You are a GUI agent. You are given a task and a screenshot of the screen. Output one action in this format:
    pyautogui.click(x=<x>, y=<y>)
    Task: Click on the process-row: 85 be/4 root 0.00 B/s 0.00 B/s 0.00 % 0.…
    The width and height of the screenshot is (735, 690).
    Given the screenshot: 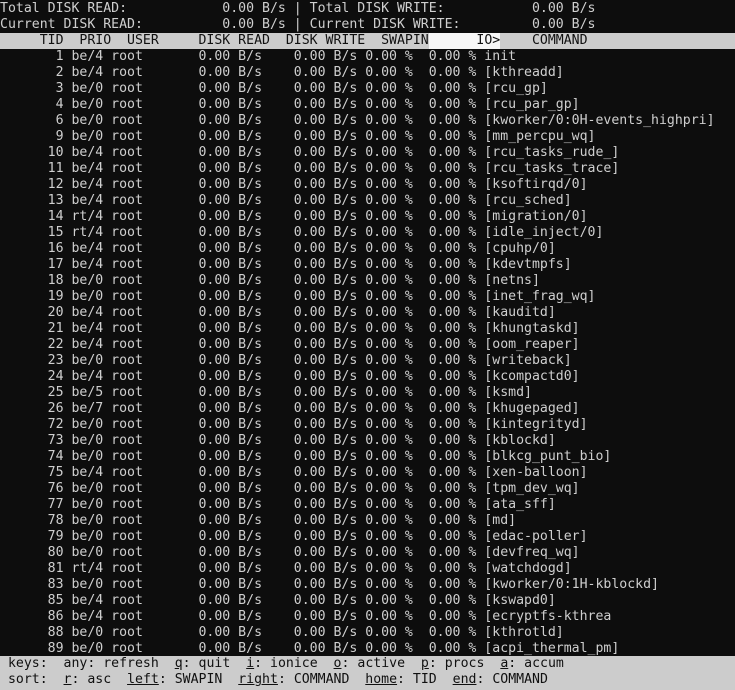 What is the action you would take?
    pyautogui.click(x=367, y=601)
    